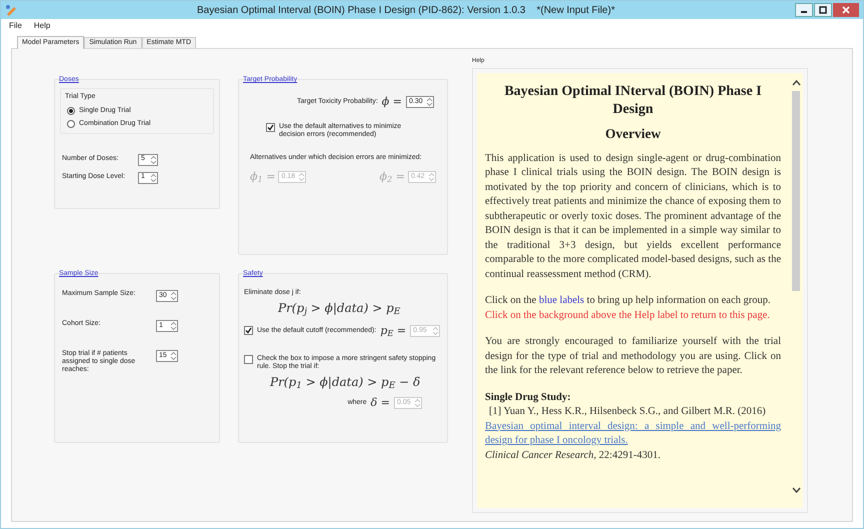 This screenshot has width=864, height=529. I want to click on help-paragraph: This application is used to design single-agent or drug-combination phase I clinical trials using the BOIN design. The BOIN design is motivated by the top priority and concern of clinicians, which is to effectively treat patients and minimize the chance of exposing them to subtherapeutic or overly toxic doses. The prominent advantage of the BOIN design is that it can be implemented in a simple way similar to the traditional 3+3 design, but yields excellent performance comparable to the more complicated model-based designs, such as the continual reassessment method (CRM)., so click(633, 217).